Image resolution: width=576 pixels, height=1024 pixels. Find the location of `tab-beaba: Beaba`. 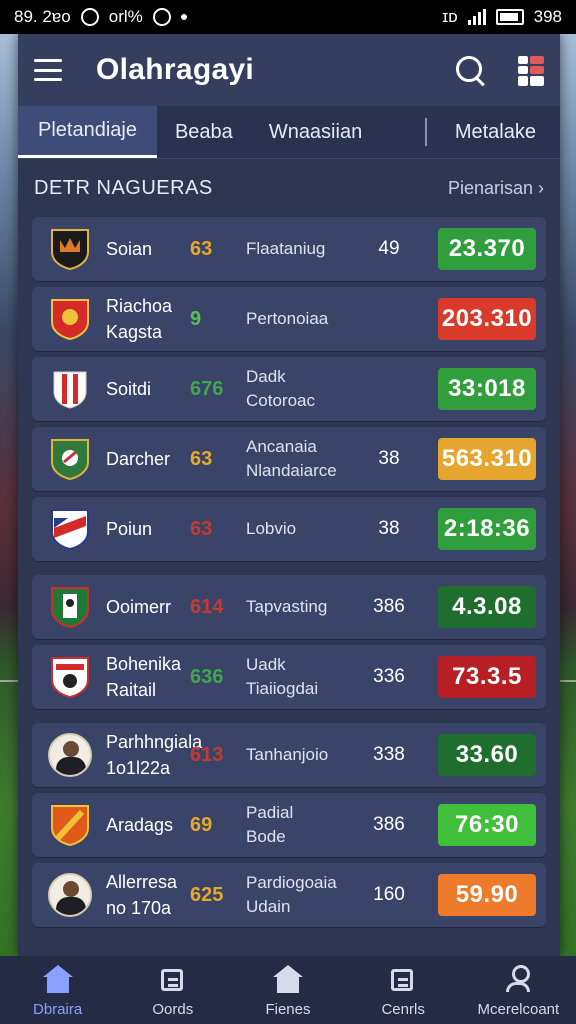

tab-beaba: Beaba is located at coordinates (204, 132).